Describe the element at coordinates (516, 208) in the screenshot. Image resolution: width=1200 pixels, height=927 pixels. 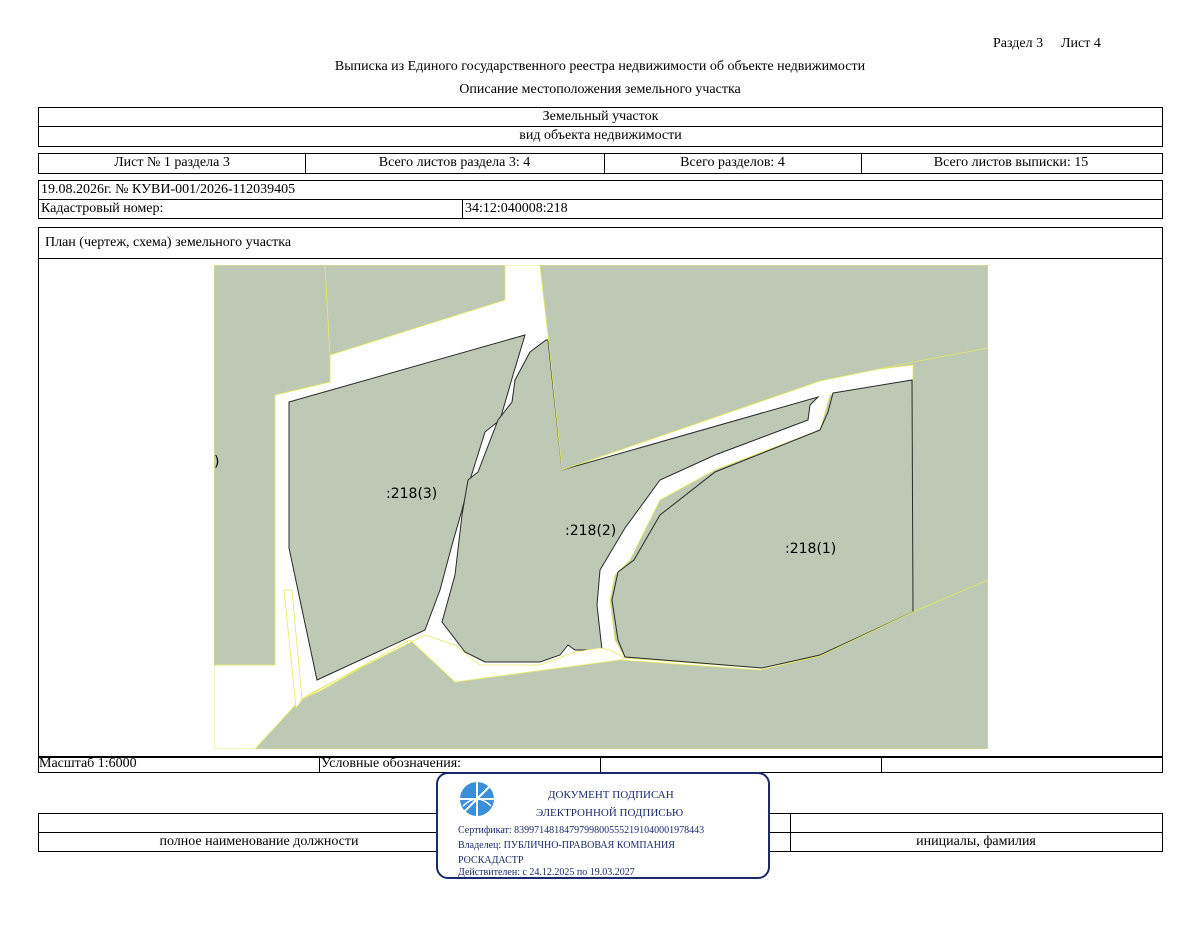
I see `cadastral-number: 34:12:040008:218` at that location.